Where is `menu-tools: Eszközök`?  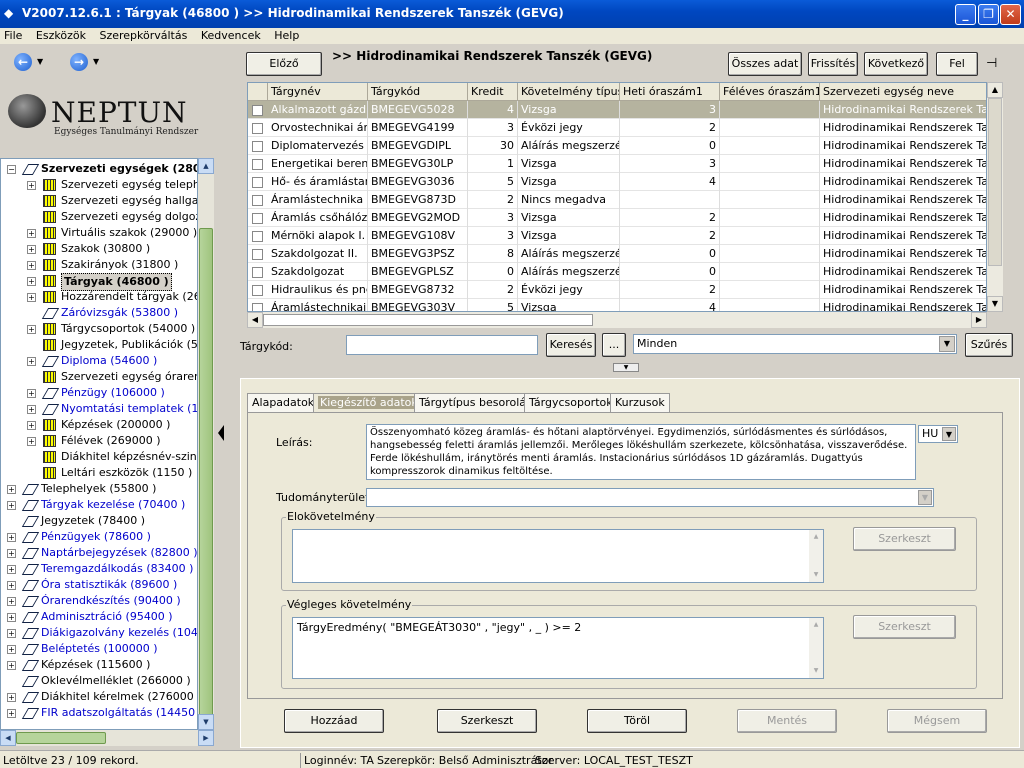 menu-tools: Eszközök is located at coordinates (62, 36).